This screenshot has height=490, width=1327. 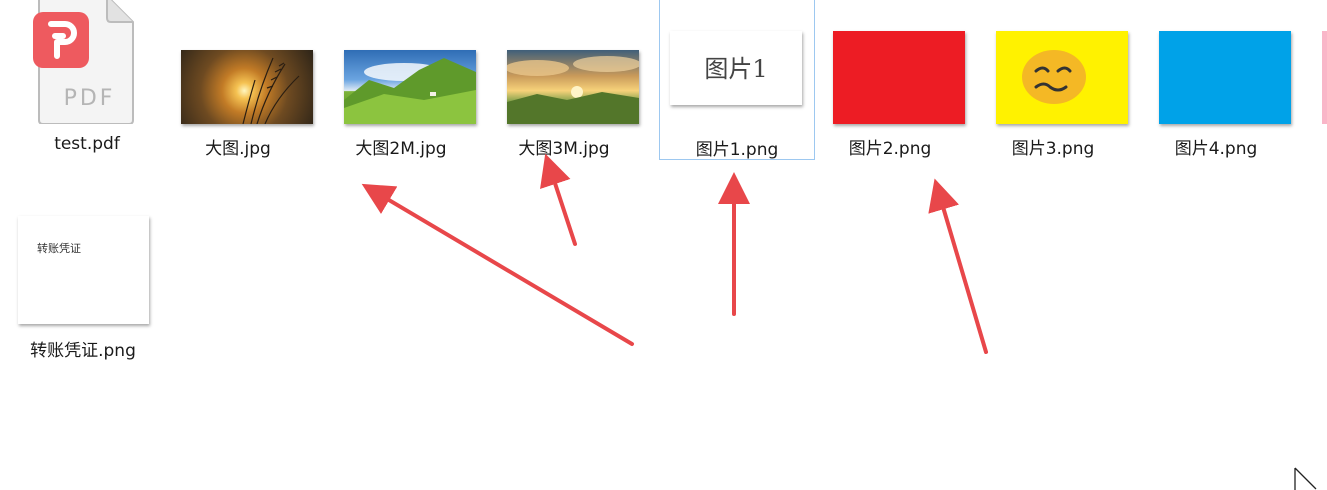 What do you see at coordinates (573, 87) in the screenshot?
I see `sunset-landscape-photo-thumbnail` at bounding box center [573, 87].